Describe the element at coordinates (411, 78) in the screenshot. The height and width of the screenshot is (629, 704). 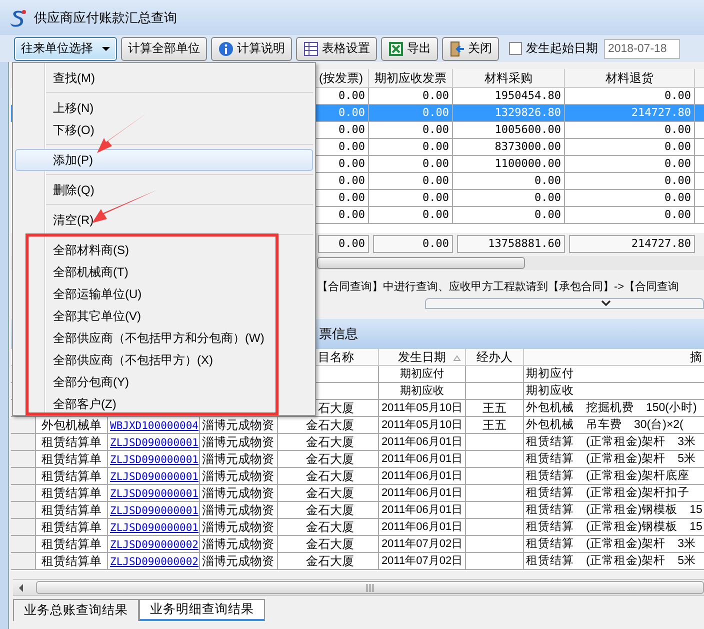
I see `column-header: 期初应收发票` at that location.